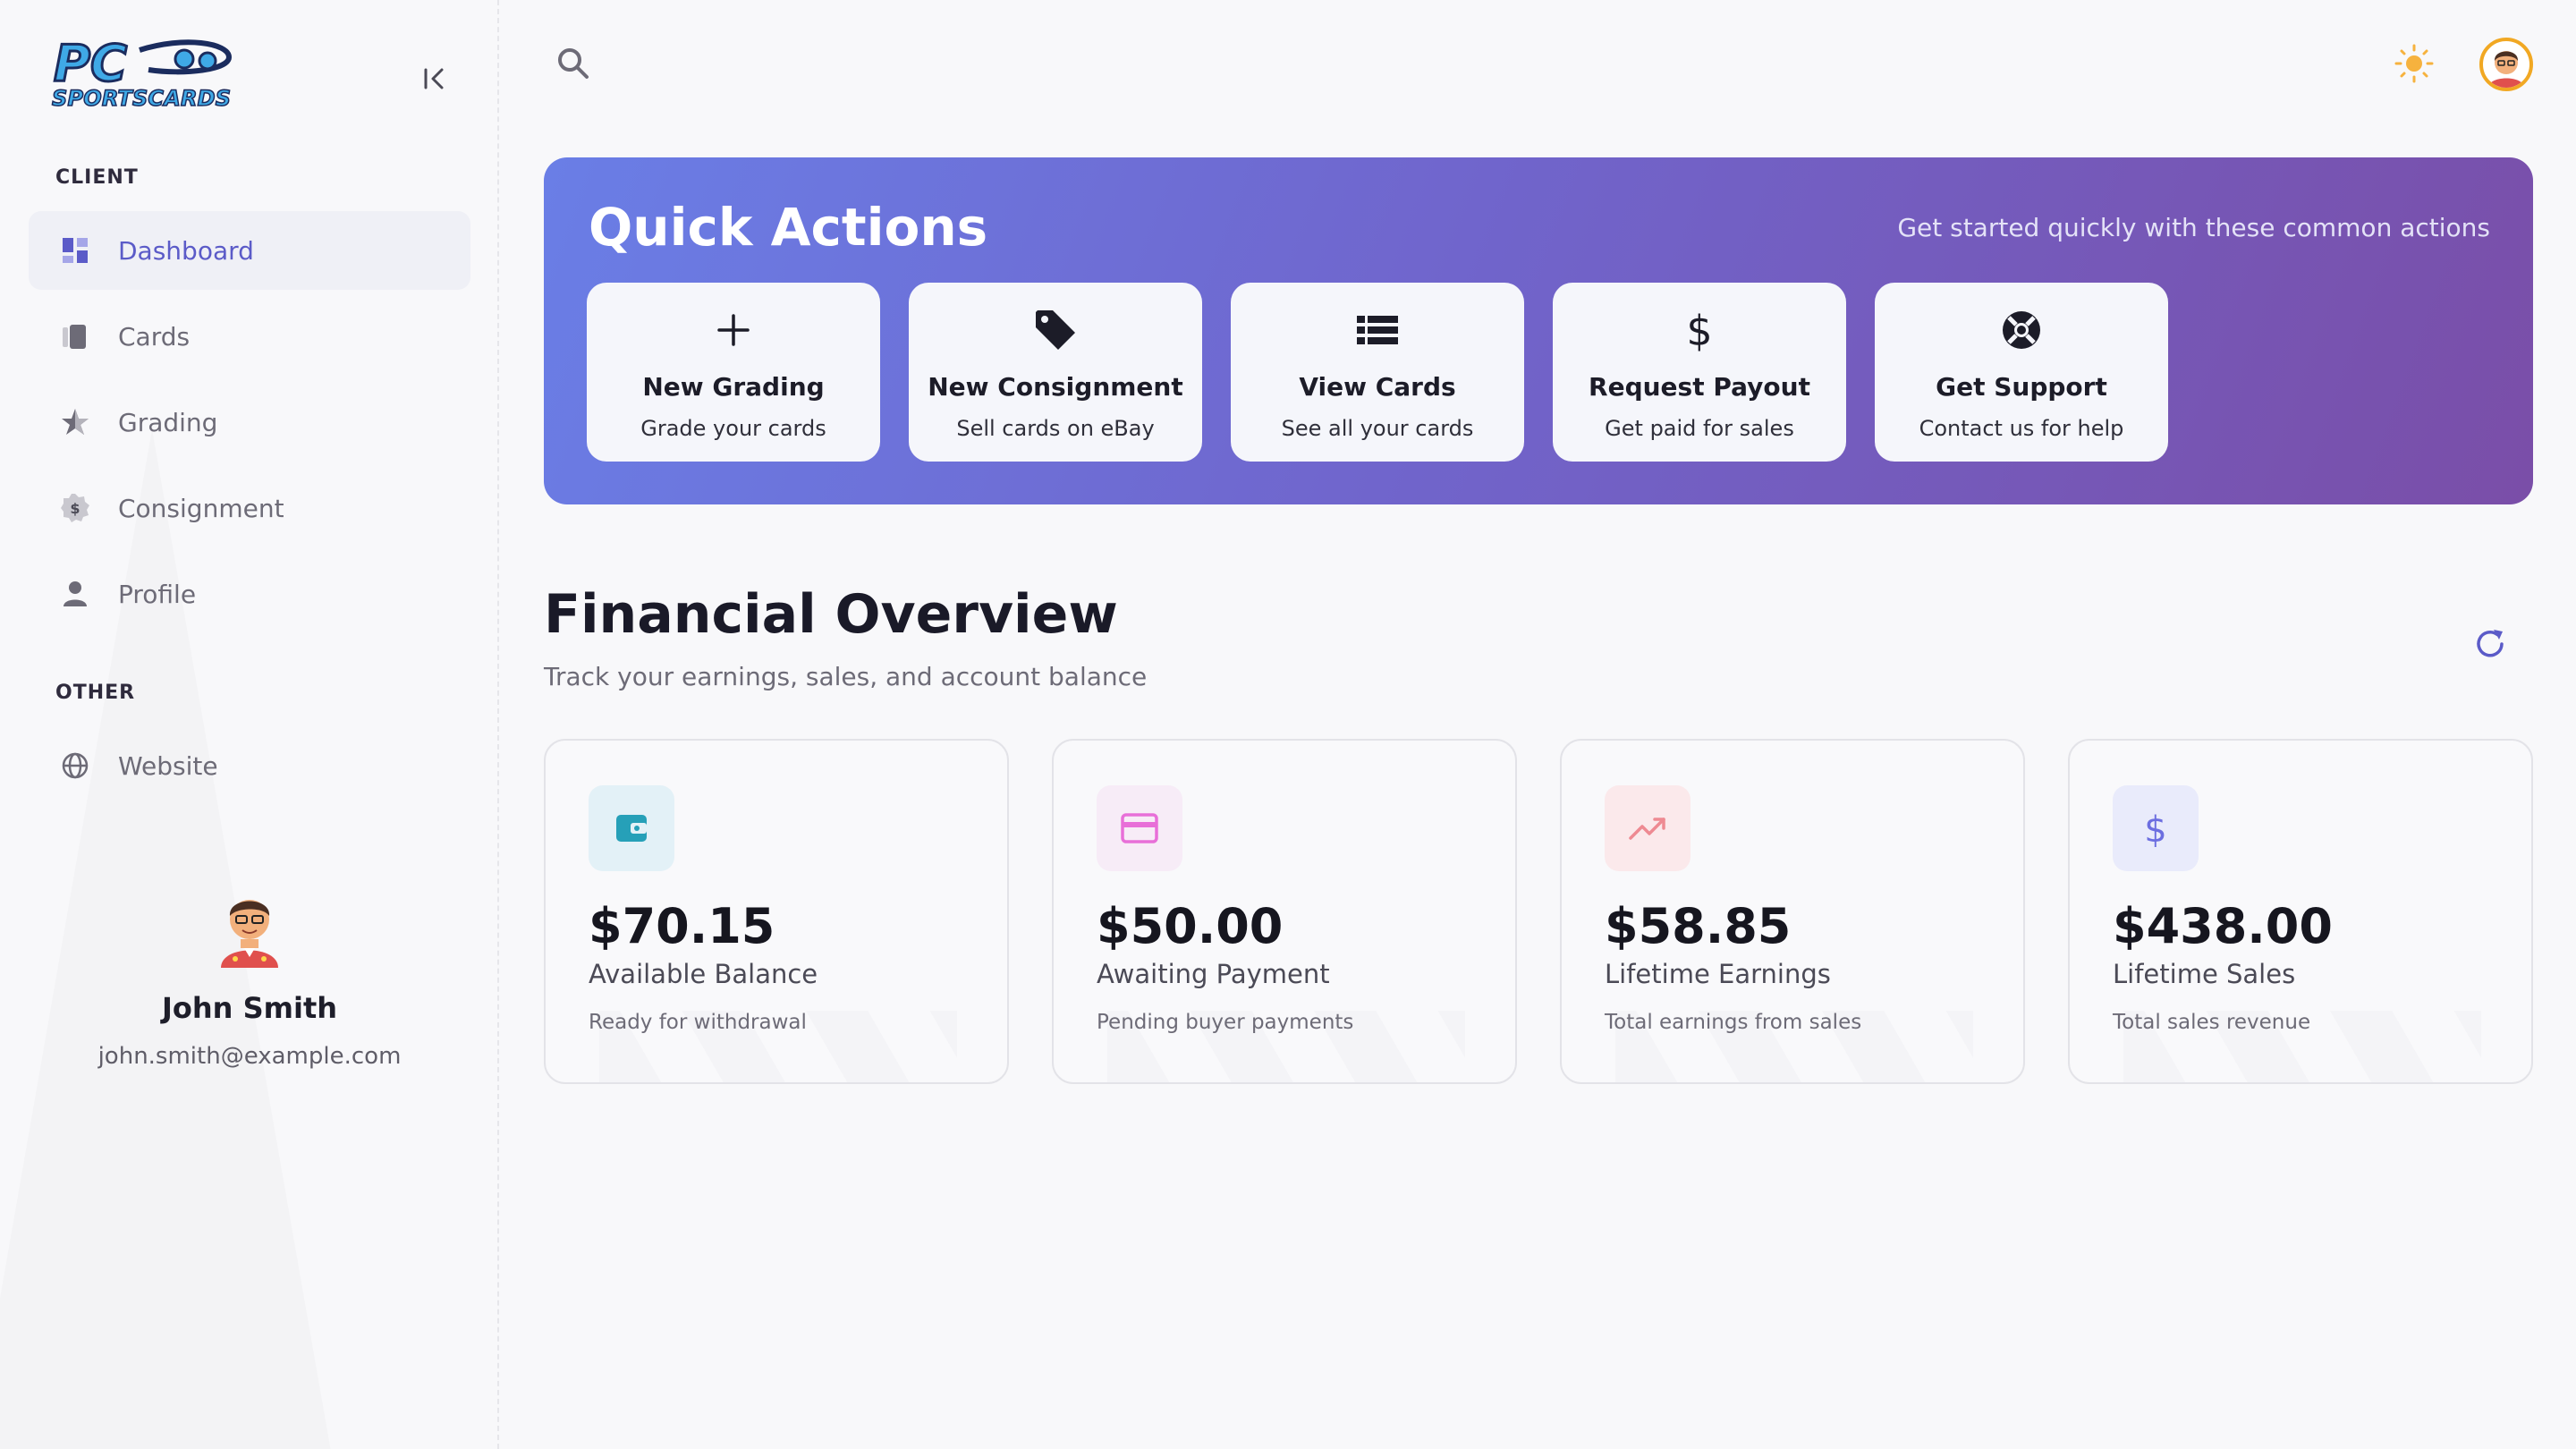 This screenshot has height=1449, width=2576. What do you see at coordinates (1139, 828) in the screenshot?
I see `credit-card-icon` at bounding box center [1139, 828].